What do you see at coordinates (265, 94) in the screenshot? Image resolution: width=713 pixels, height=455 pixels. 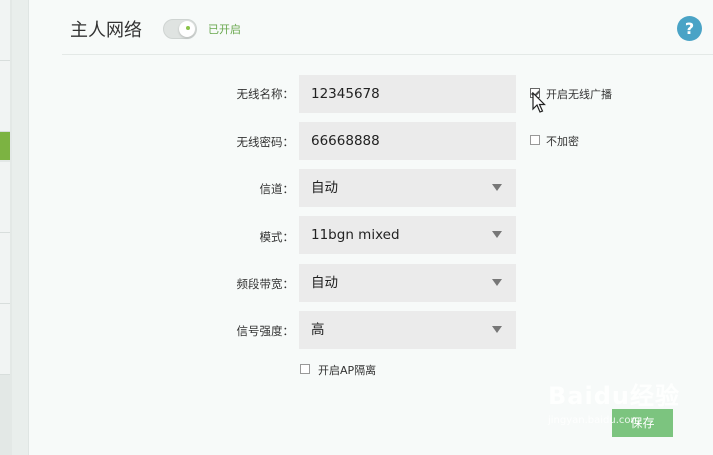 I see `ssid-label: 无线名称：` at bounding box center [265, 94].